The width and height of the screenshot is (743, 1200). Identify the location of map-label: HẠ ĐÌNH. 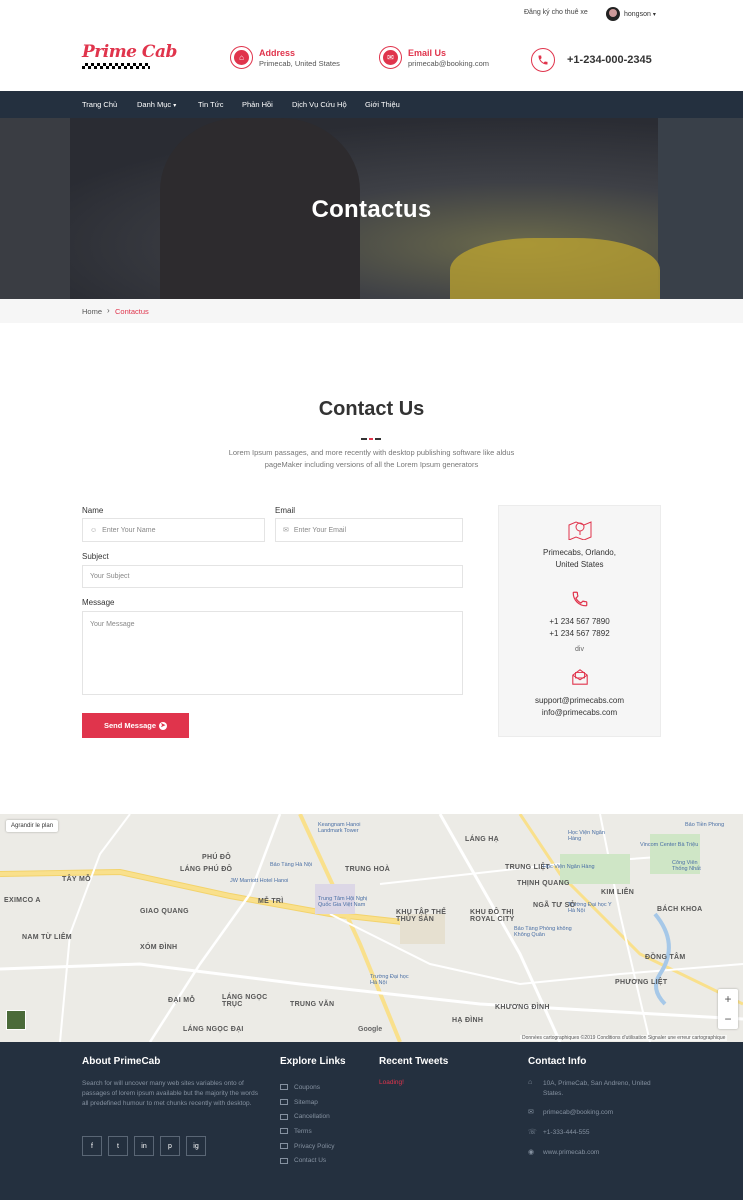
(468, 1020).